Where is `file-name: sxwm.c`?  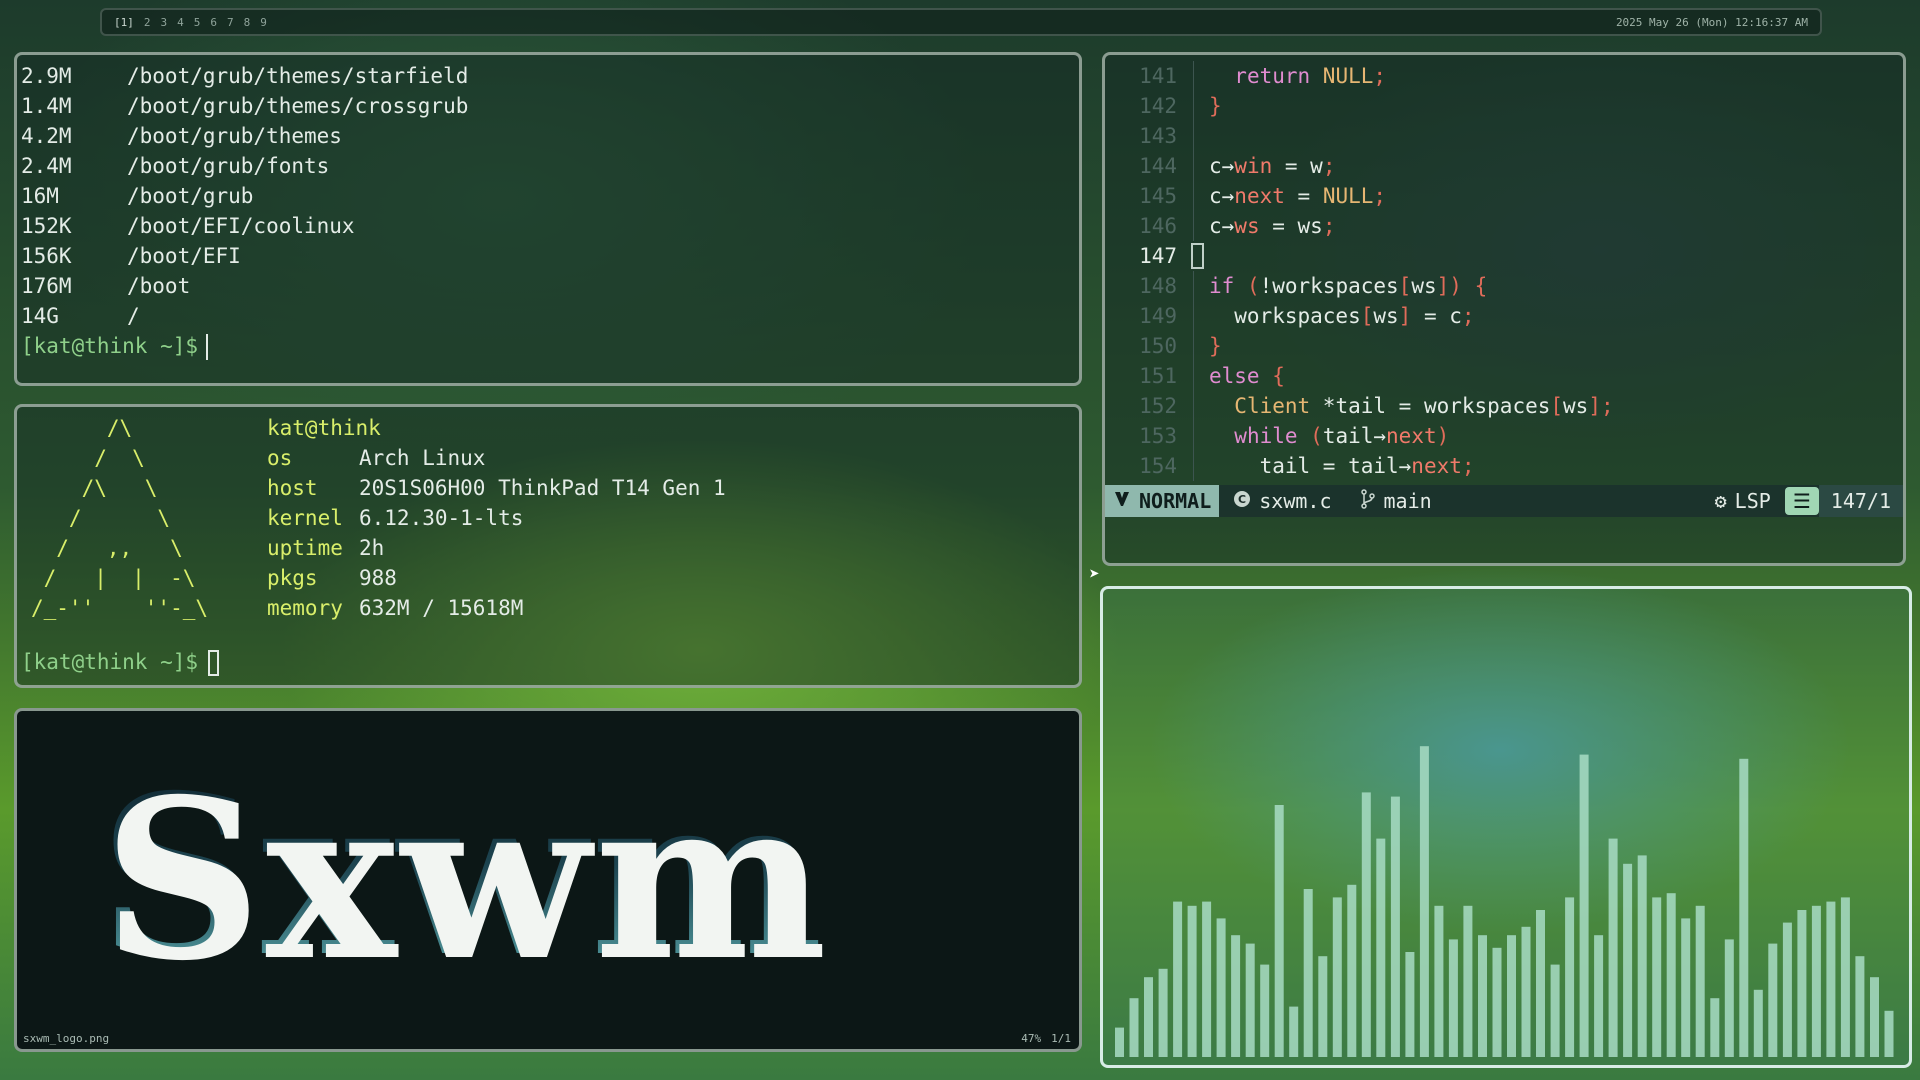
file-name: sxwm.c is located at coordinates (1295, 501).